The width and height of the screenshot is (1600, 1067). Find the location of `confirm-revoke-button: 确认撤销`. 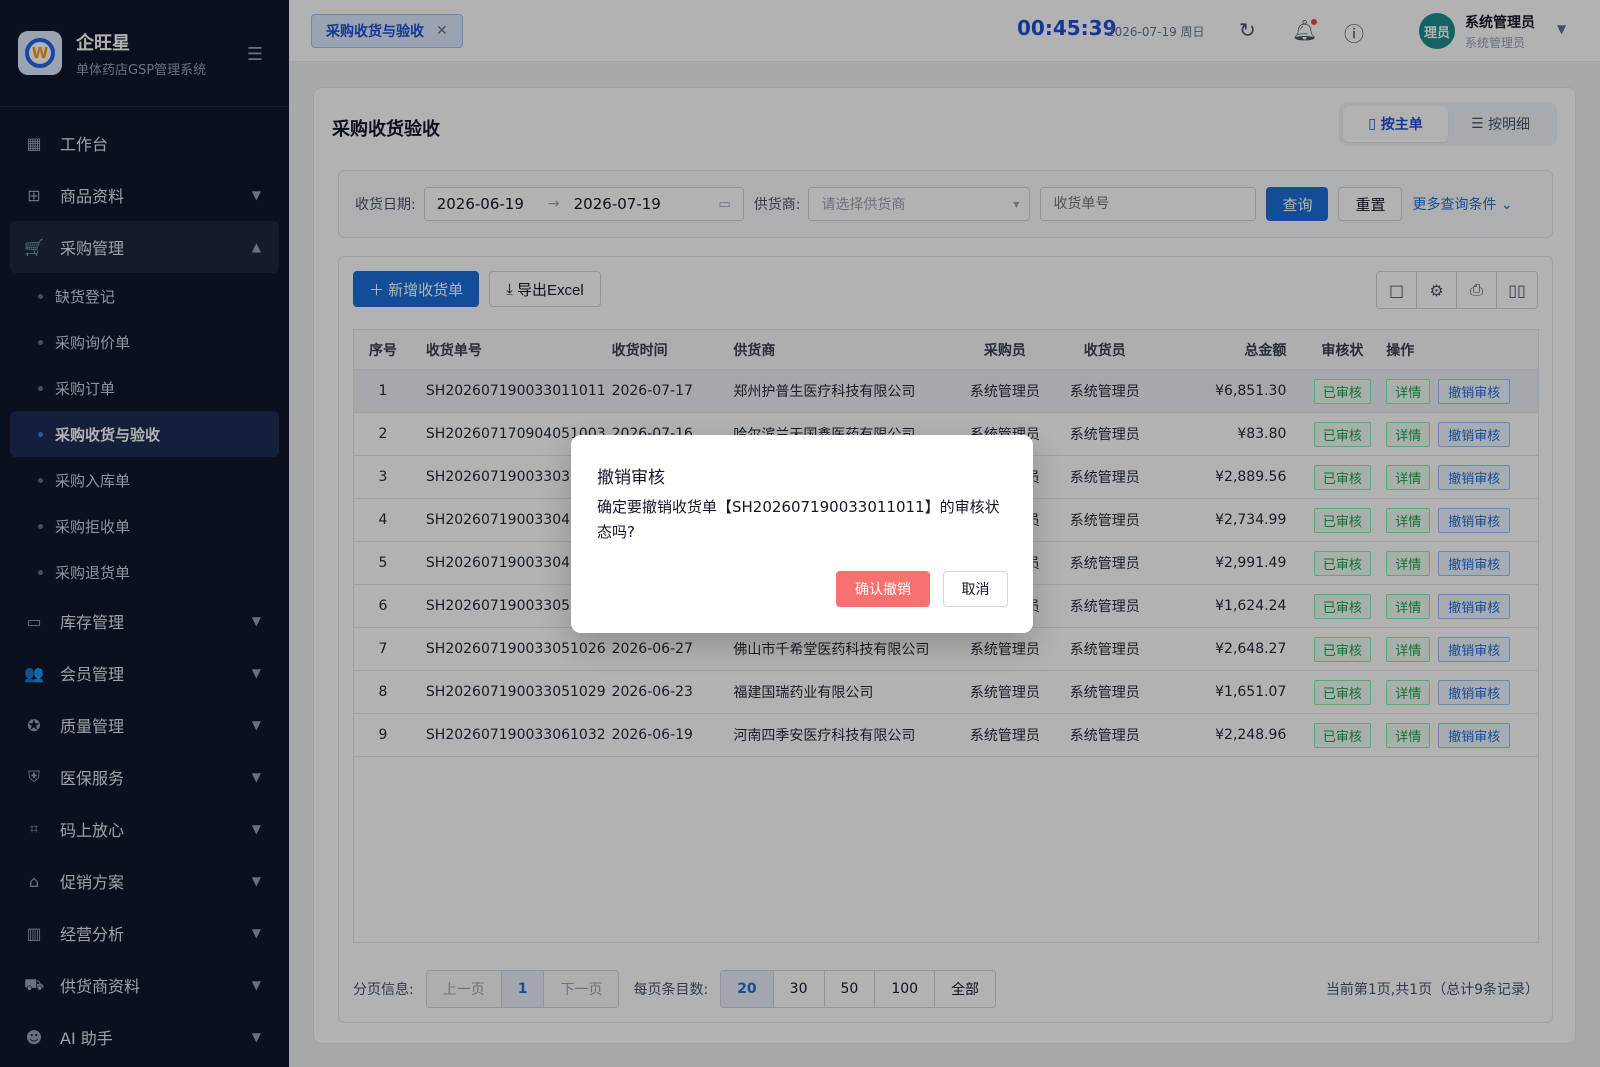

confirm-revoke-button: 确认撤销 is located at coordinates (883, 589).